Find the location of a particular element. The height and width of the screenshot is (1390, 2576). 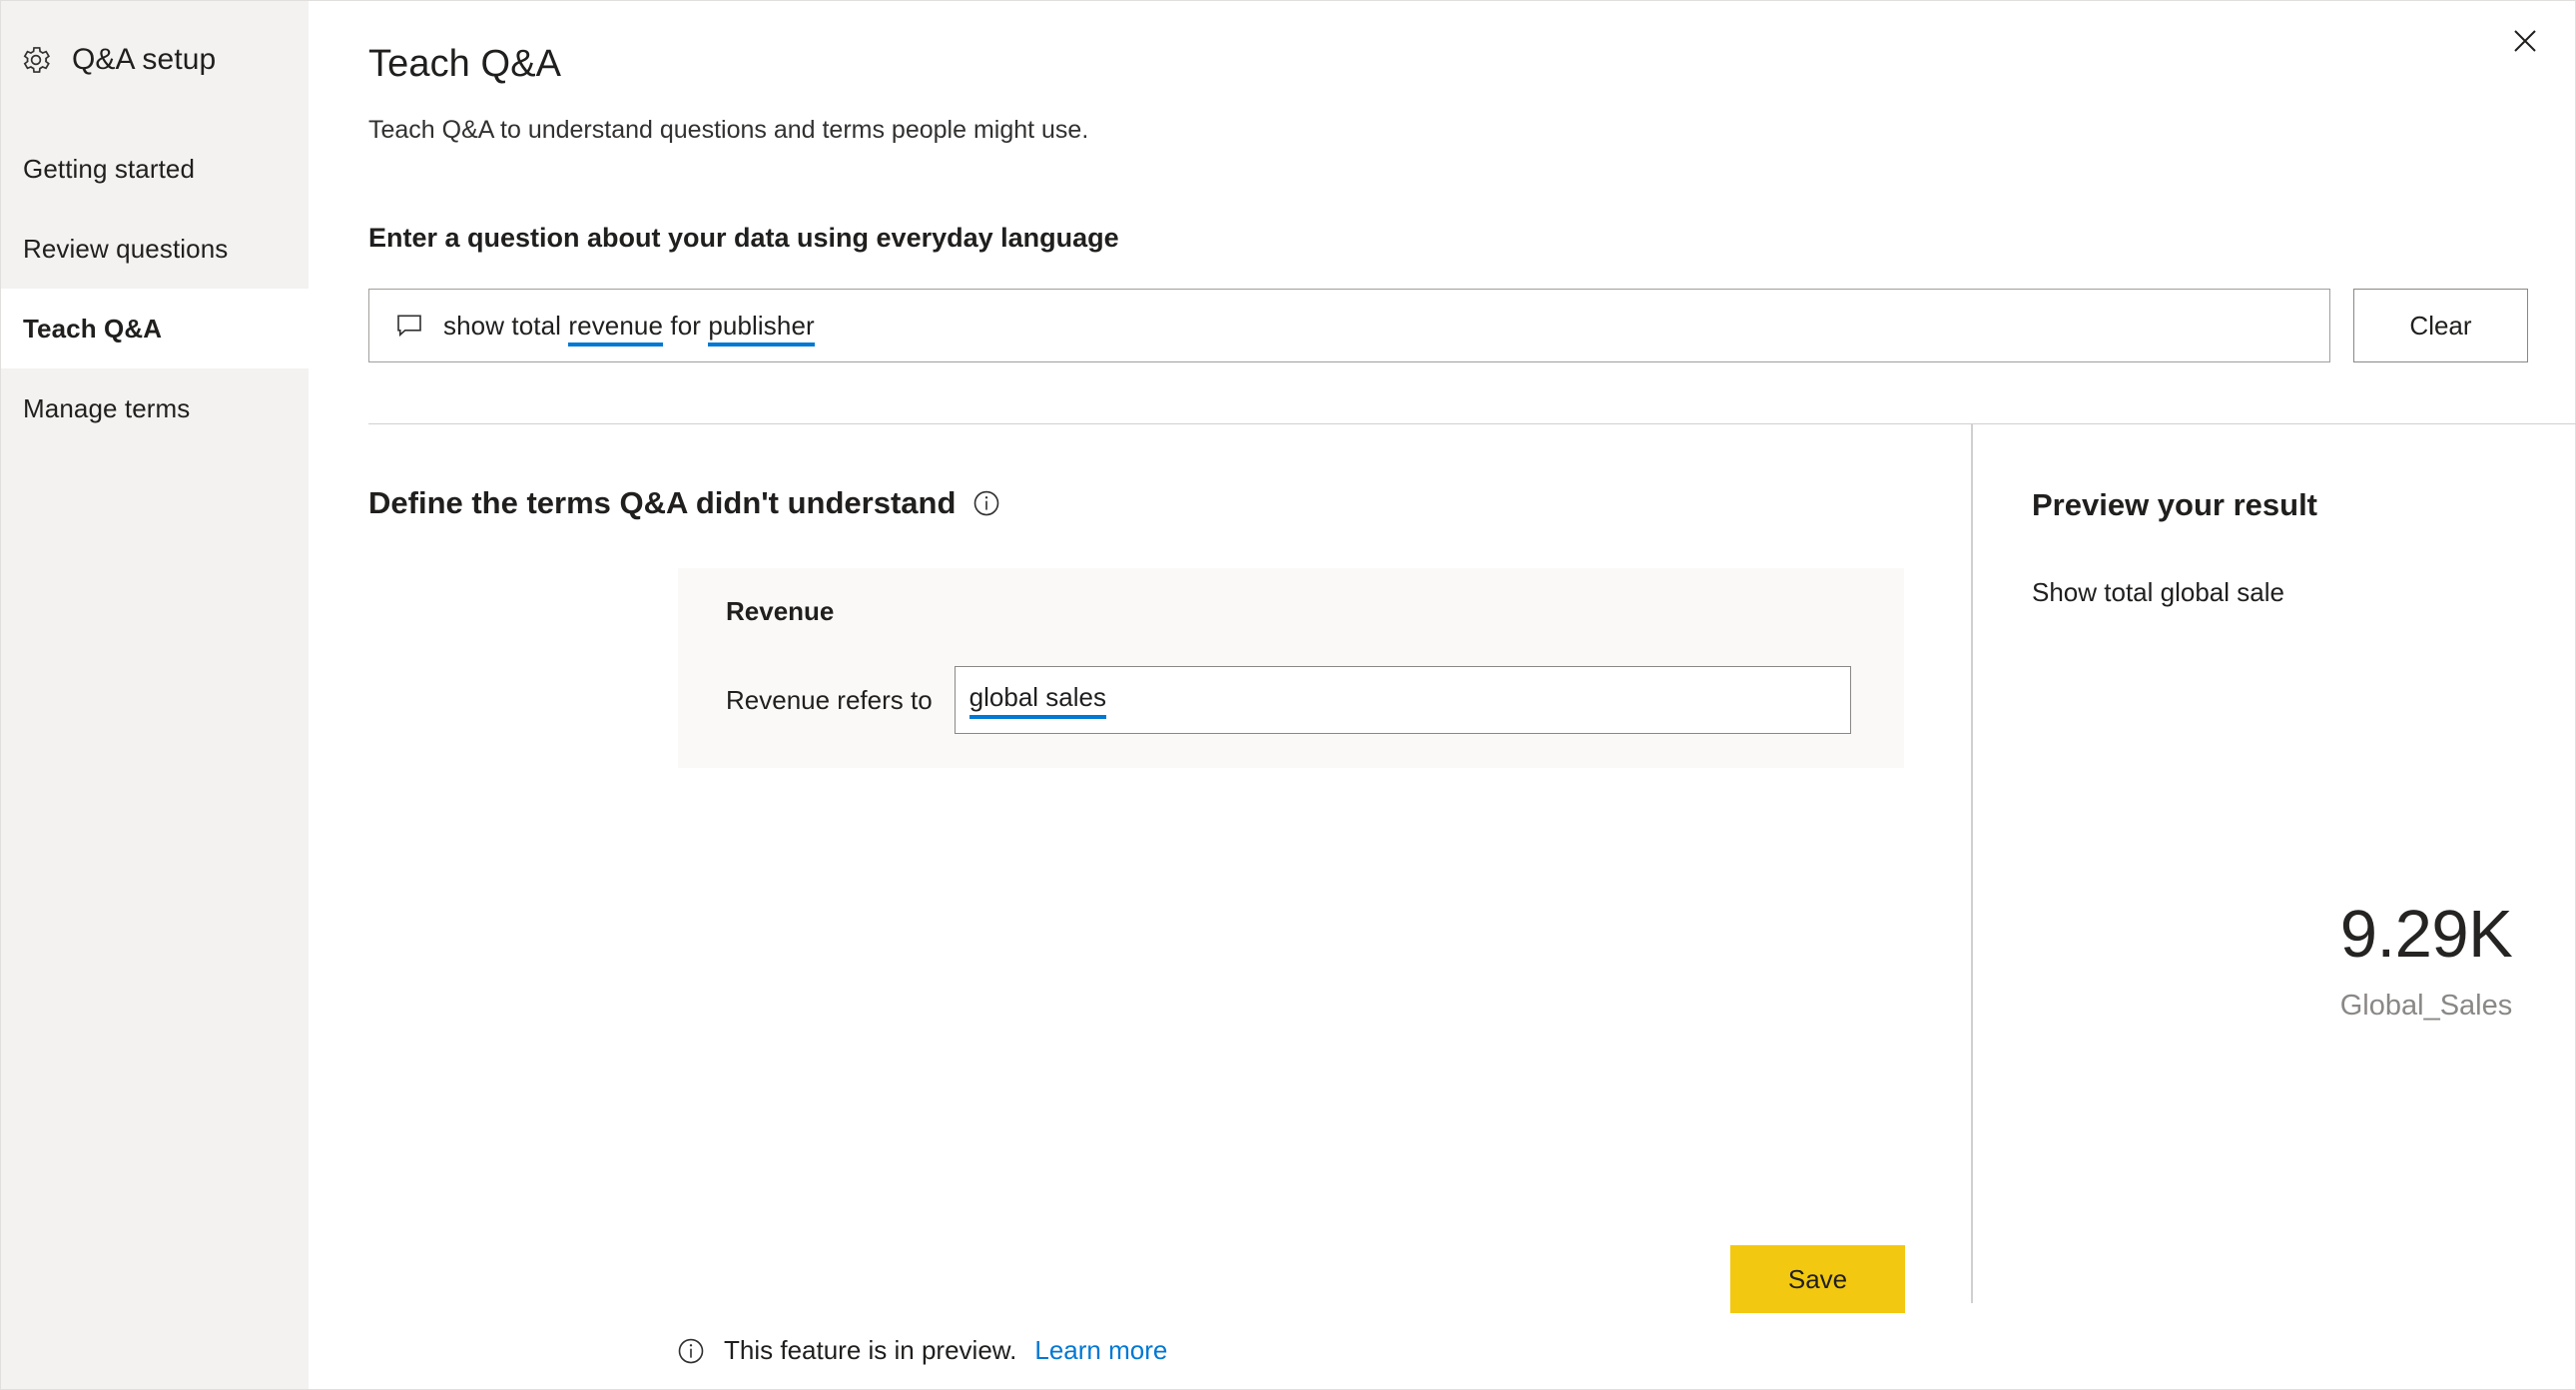

close-icon is located at coordinates (2525, 43).